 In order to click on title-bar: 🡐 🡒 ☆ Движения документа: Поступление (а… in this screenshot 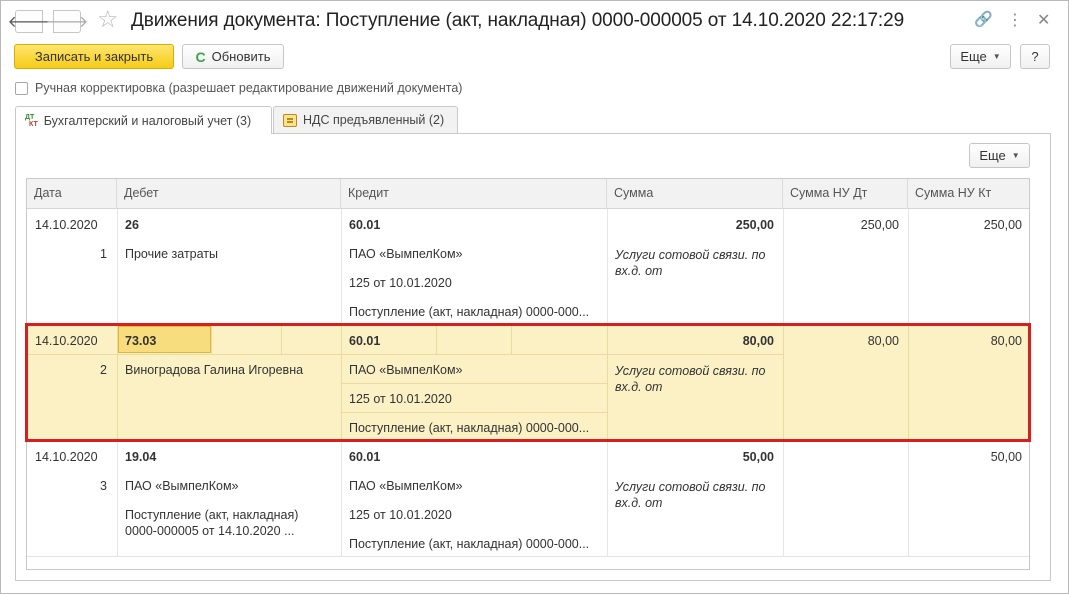, I will do `click(534, 21)`.